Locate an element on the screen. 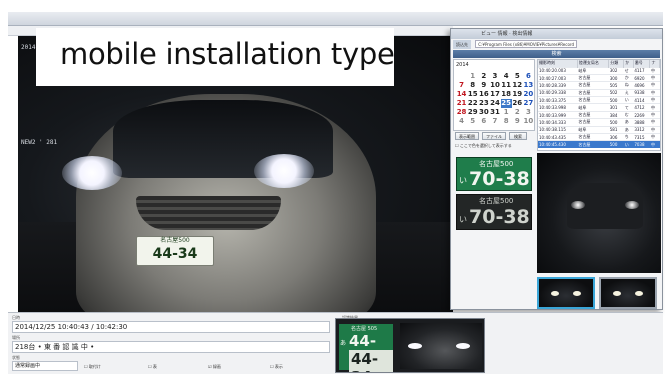 The width and height of the screenshot is (665, 374). calendar-day: 20 is located at coordinates (528, 94).